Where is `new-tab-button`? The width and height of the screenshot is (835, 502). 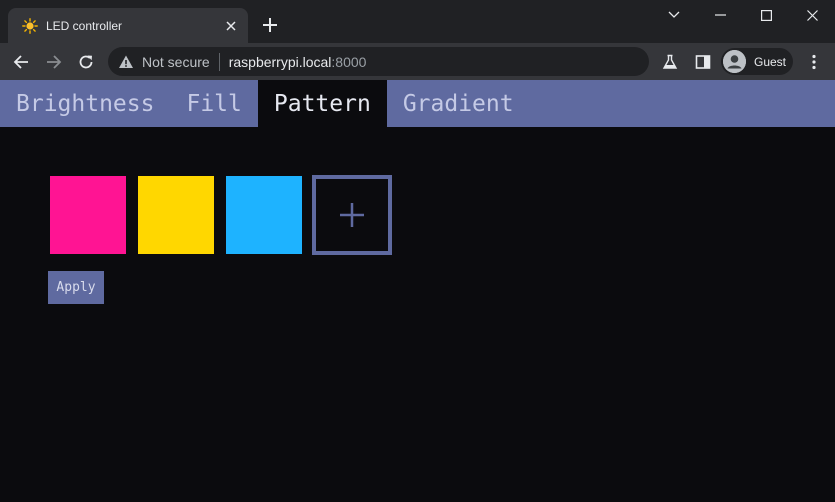 new-tab-button is located at coordinates (270, 25).